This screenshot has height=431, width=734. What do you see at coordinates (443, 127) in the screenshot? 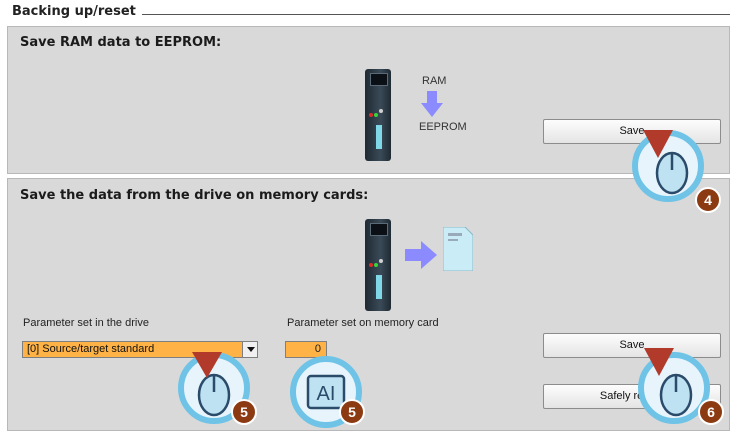
I see `eeprom-label: EEPROM` at bounding box center [443, 127].